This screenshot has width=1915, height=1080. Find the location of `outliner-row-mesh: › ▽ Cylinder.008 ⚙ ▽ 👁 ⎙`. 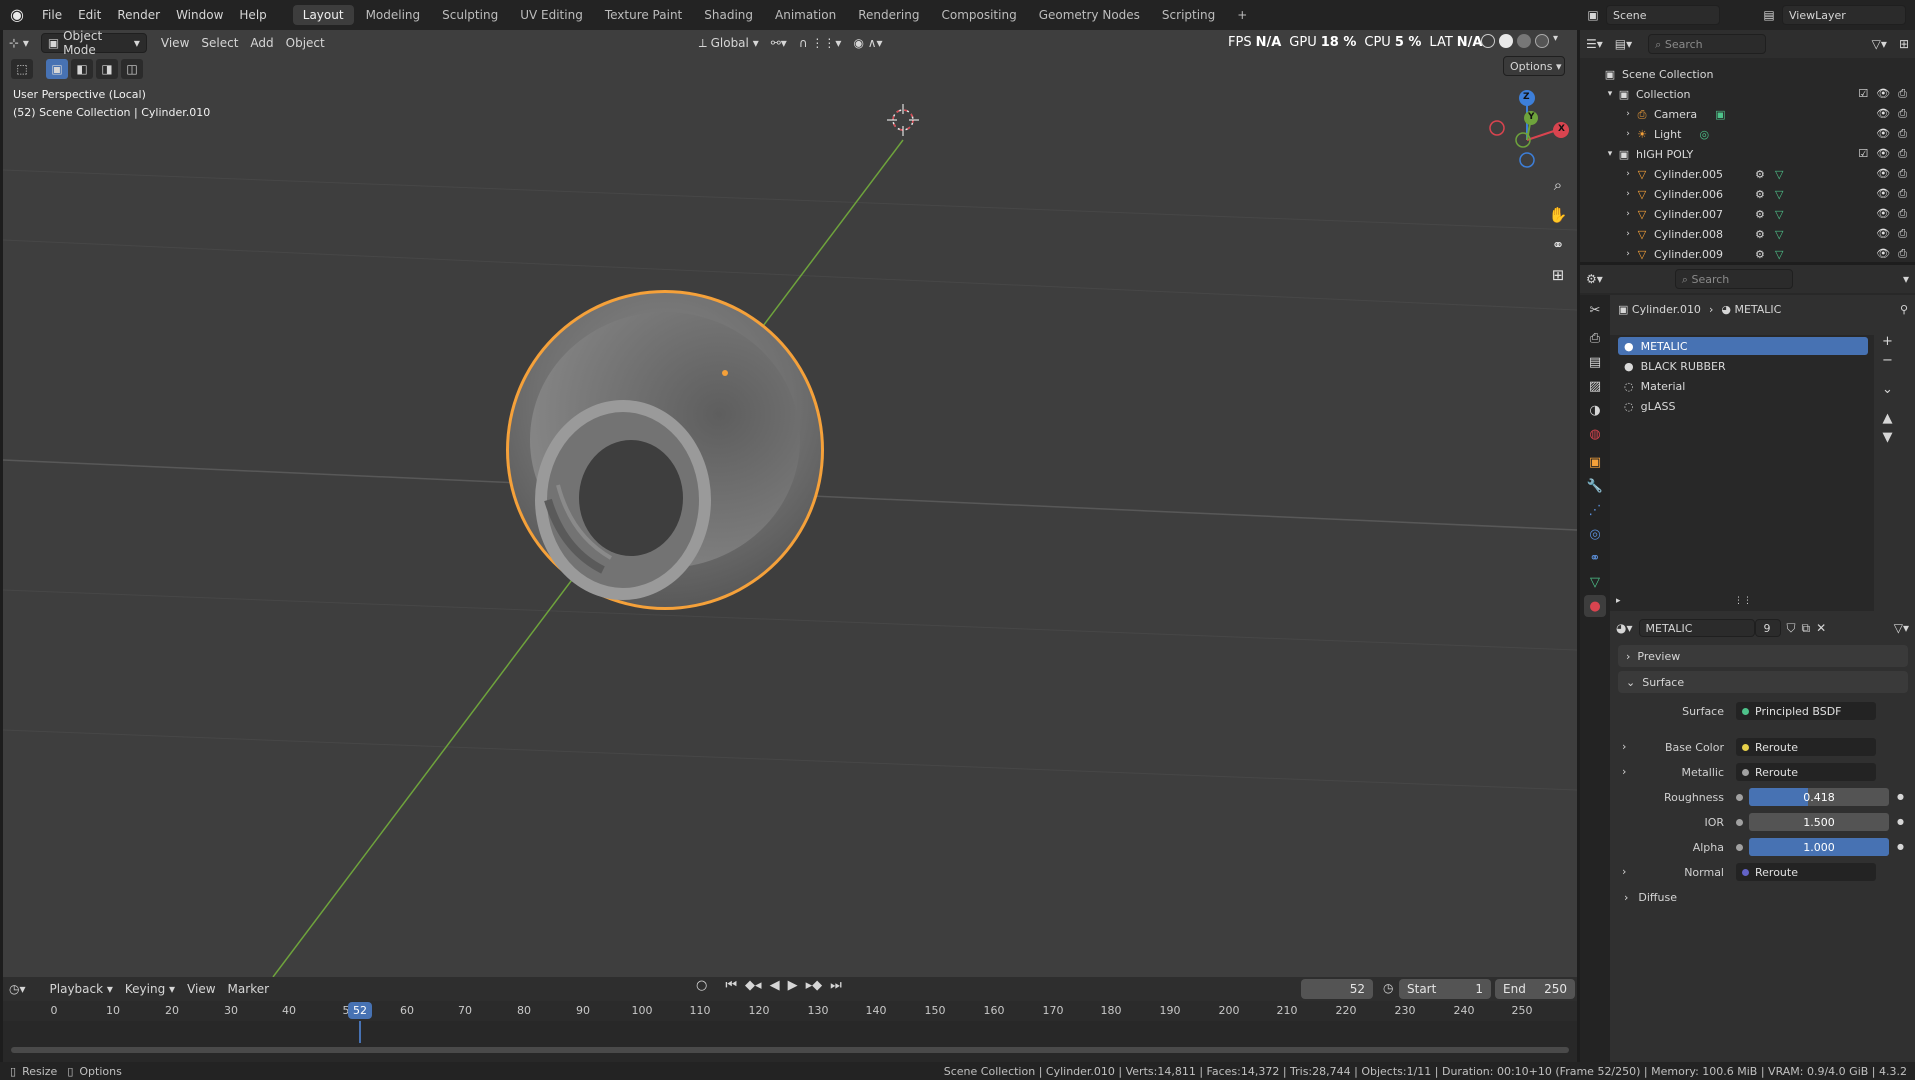

outliner-row-mesh: › ▽ Cylinder.008 ⚙ ▽ 👁 ⎙ is located at coordinates (1747, 234).